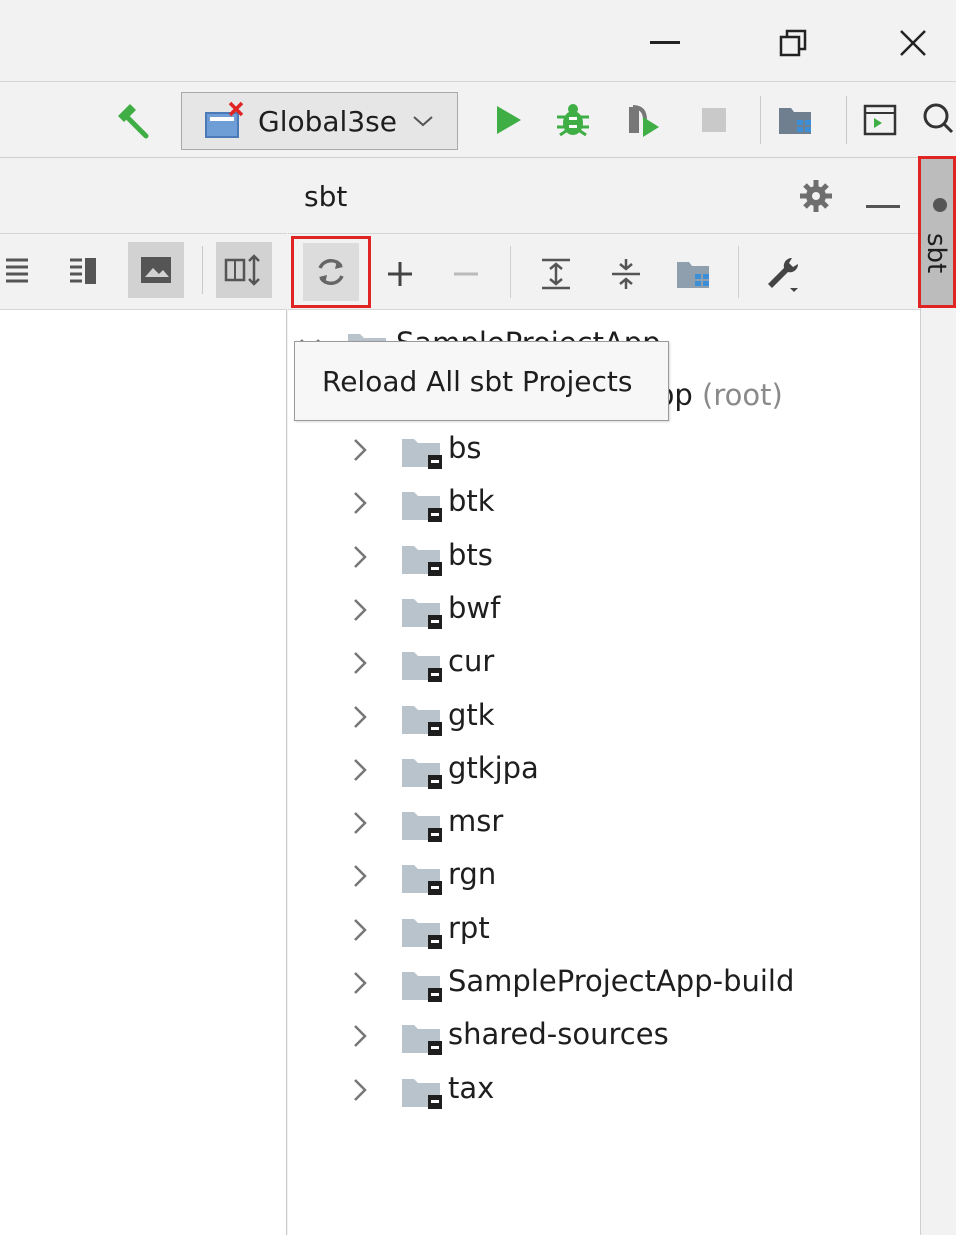 This screenshot has height=1235, width=956. I want to click on sbt-icon, so click(940, 205).